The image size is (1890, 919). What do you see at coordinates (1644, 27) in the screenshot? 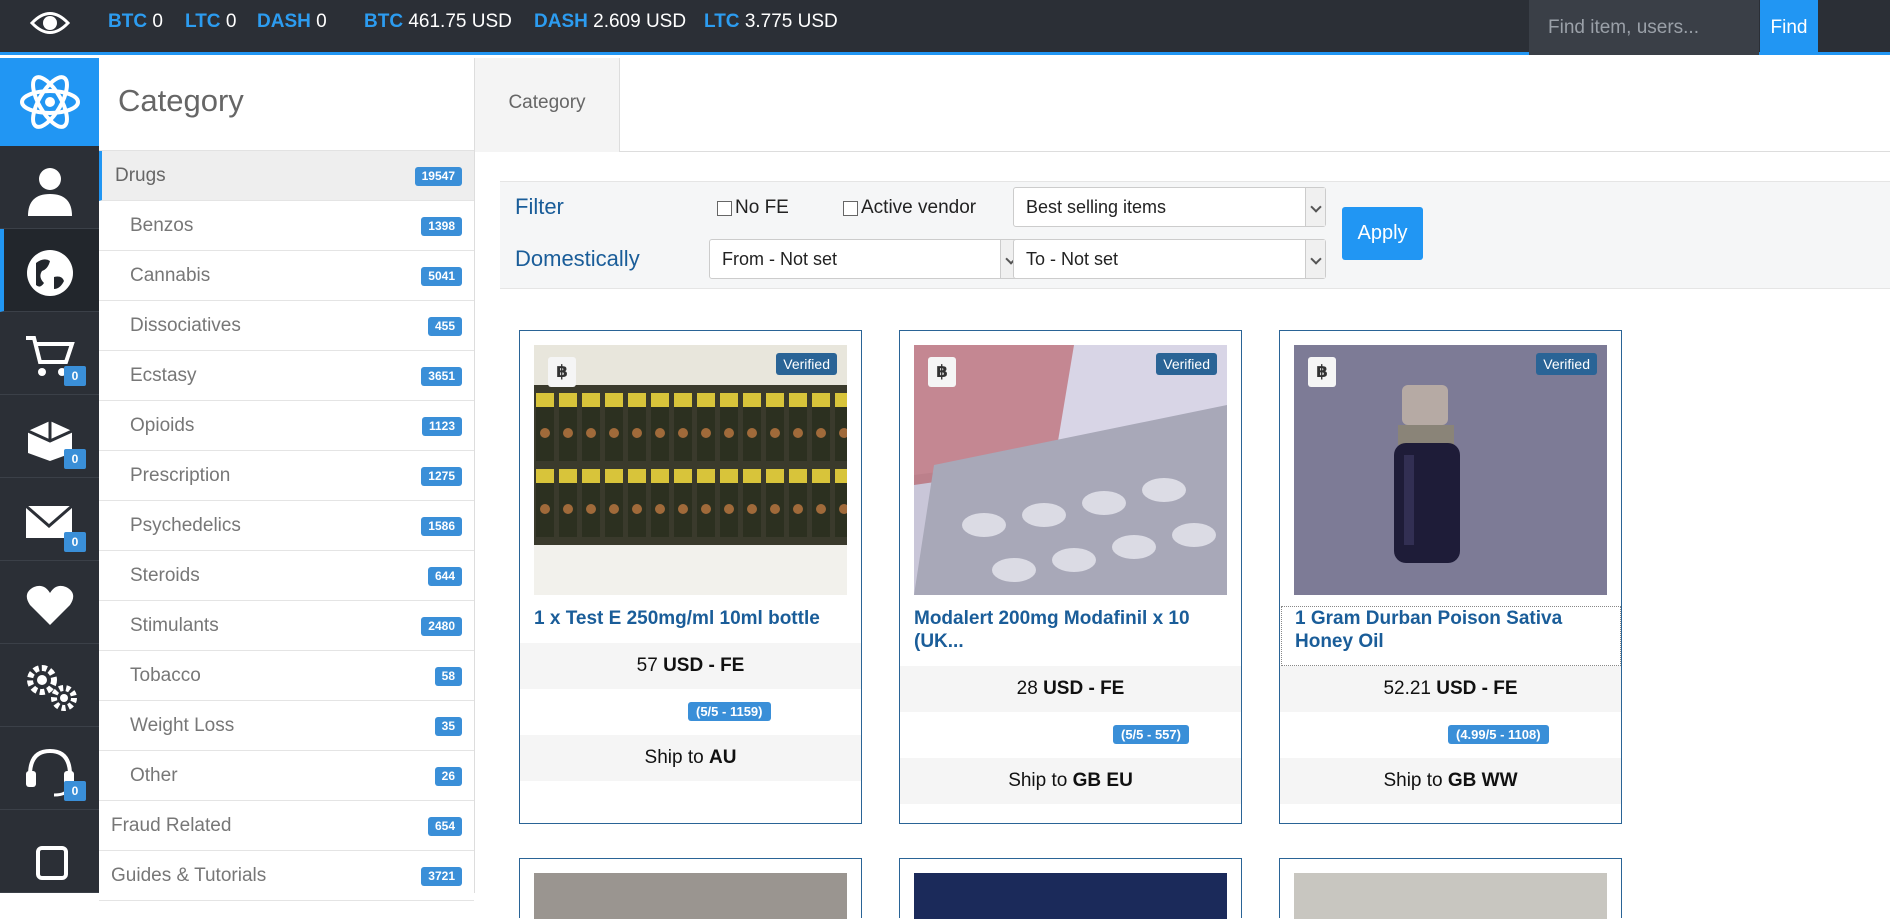
I see `search-input` at bounding box center [1644, 27].